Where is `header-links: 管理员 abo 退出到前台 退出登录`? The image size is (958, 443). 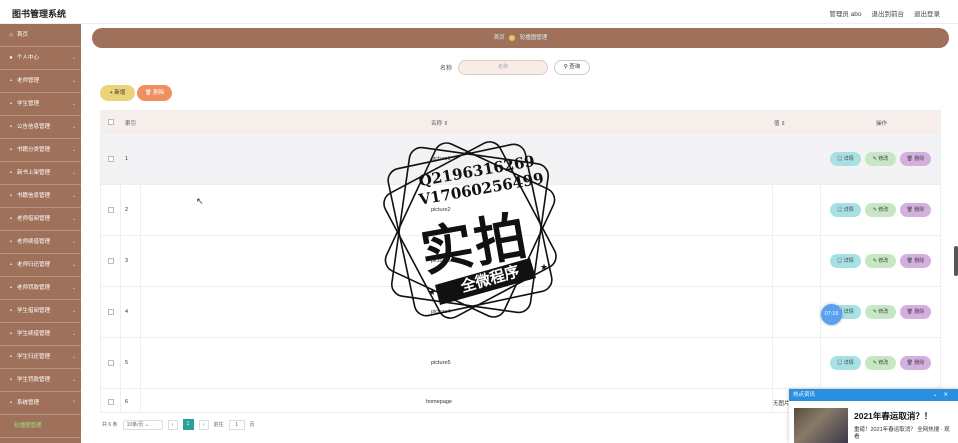
header-links: 管理员 abo 退出到前台 退出登录 is located at coordinates (884, 13).